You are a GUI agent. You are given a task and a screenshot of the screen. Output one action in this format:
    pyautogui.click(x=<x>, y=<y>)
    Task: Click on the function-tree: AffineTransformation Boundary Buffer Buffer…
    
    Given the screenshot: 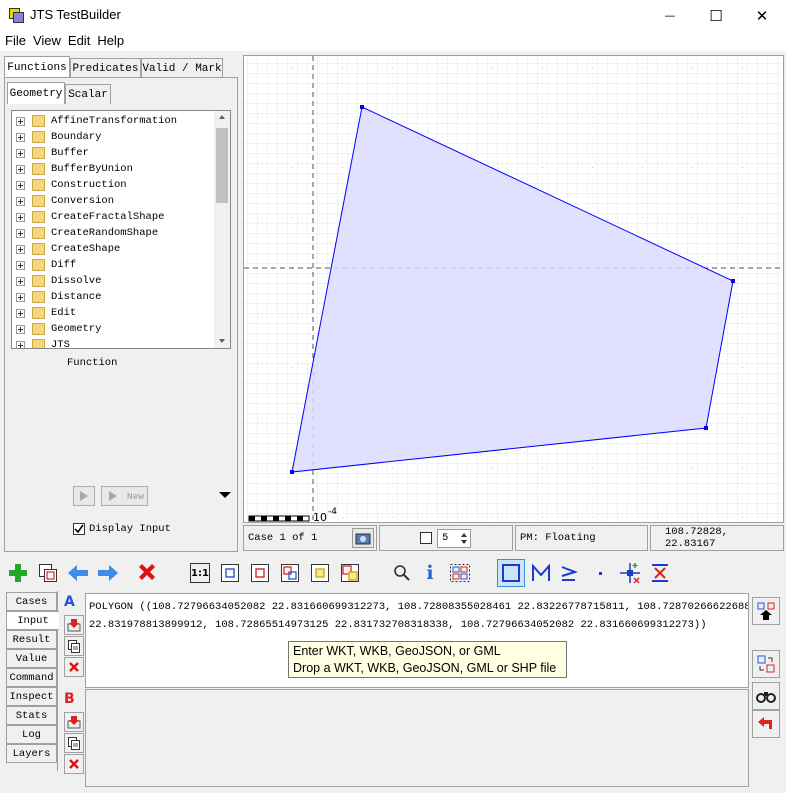 What is the action you would take?
    pyautogui.click(x=121, y=229)
    